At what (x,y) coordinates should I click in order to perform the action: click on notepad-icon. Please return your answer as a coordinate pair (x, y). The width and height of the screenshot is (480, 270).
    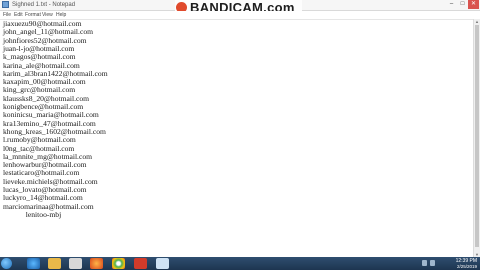
    Looking at the image, I should click on (5, 4).